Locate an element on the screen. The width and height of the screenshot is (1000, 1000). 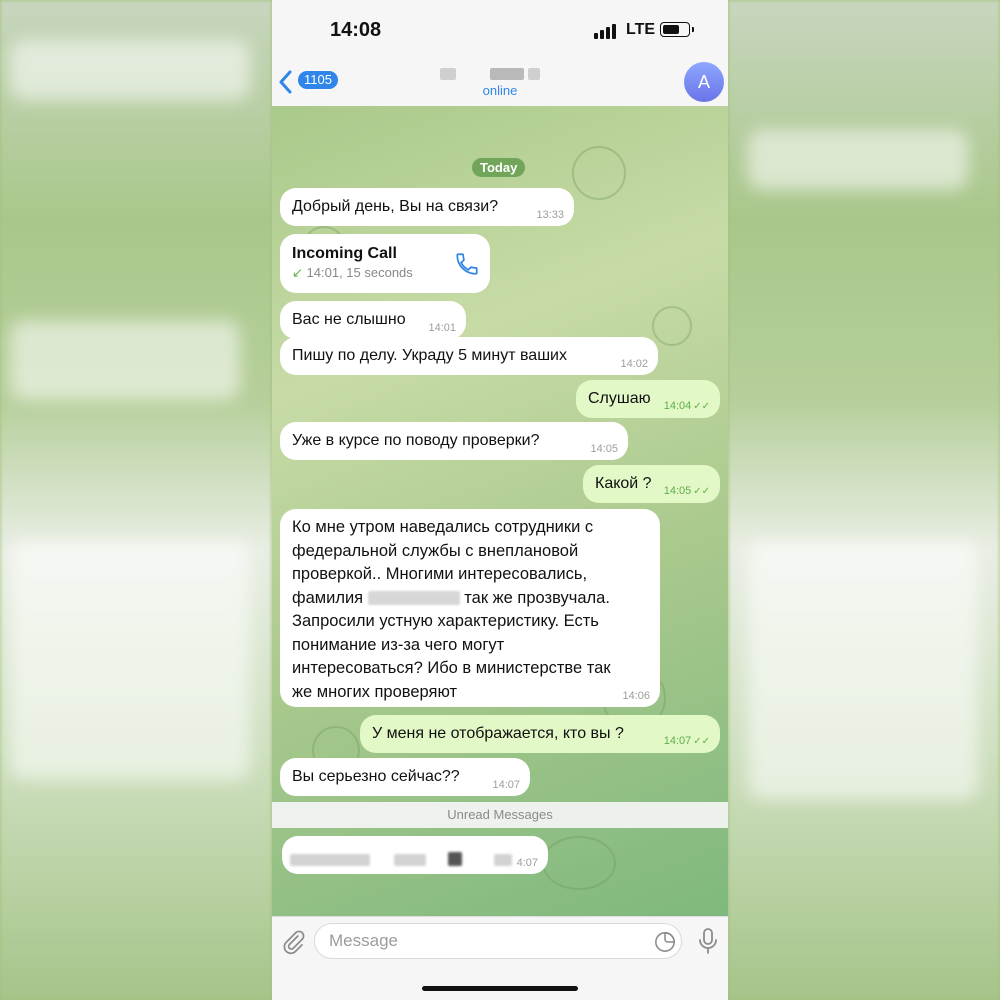
call-title: Incoming Call is located at coordinates (344, 253).